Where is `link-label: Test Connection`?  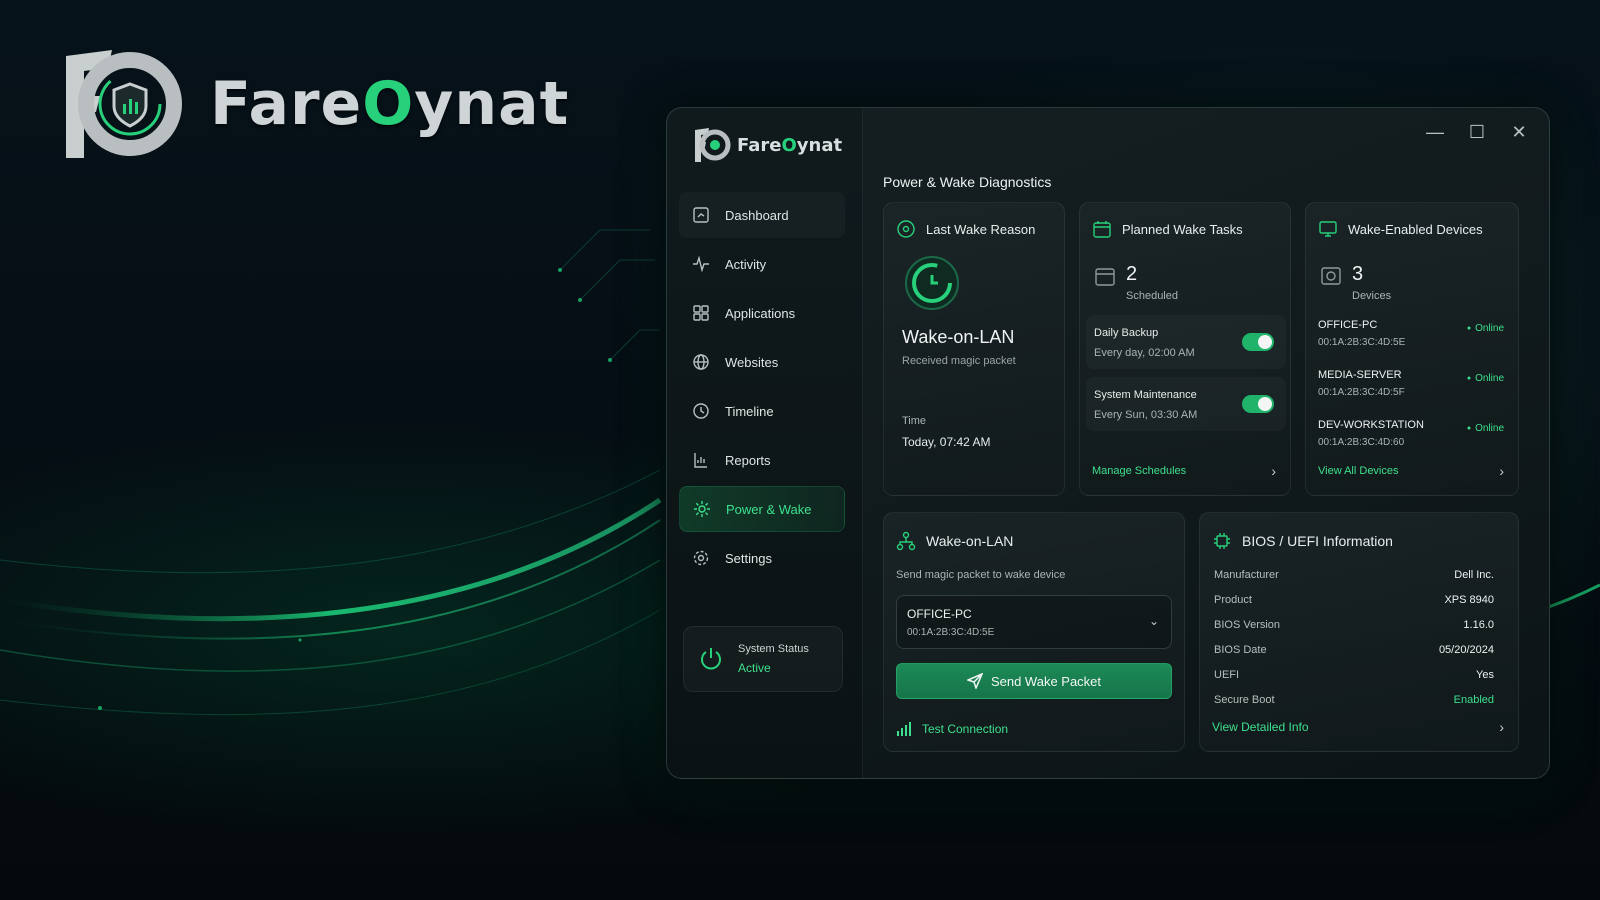 link-label: Test Connection is located at coordinates (965, 729).